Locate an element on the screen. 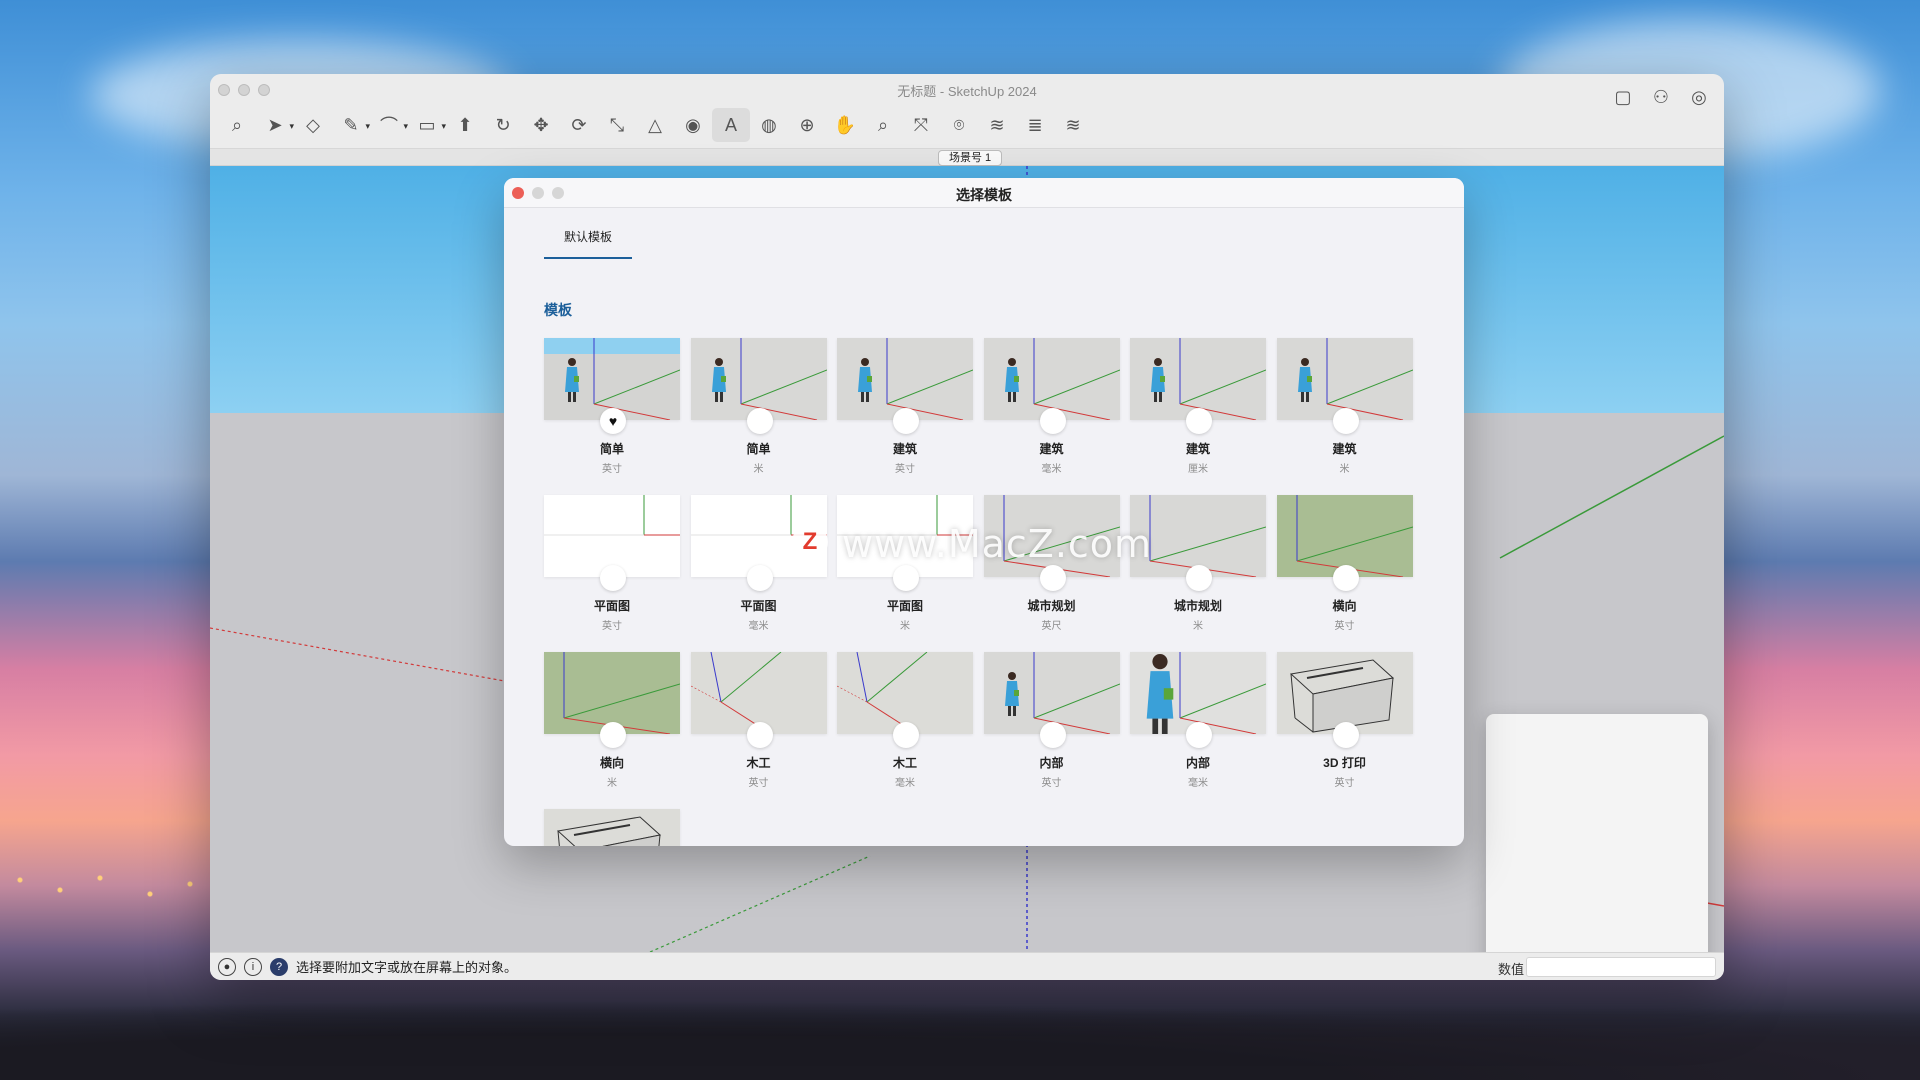 Image resolution: width=1920 pixels, height=1080 pixels. dialog-titlebar: 选择模板 is located at coordinates (984, 193).